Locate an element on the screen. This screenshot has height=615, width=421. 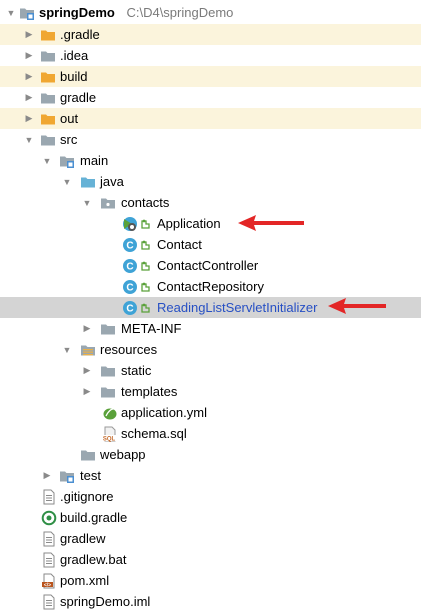
maven-file-icon is located at coordinates (49, 581).